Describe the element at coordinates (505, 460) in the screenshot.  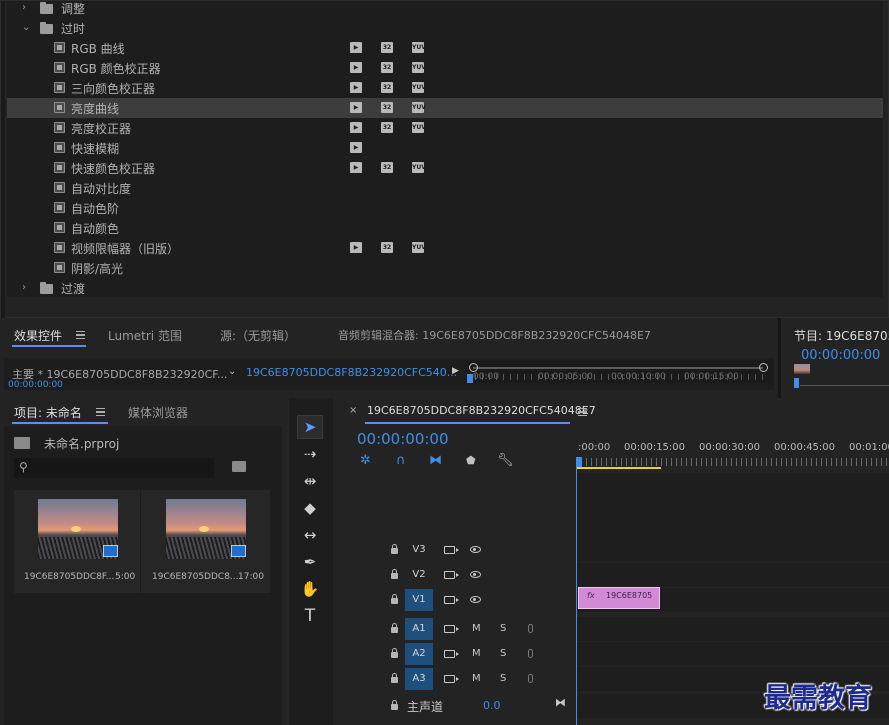
I see `wrench-icon: 🔧︎` at that location.